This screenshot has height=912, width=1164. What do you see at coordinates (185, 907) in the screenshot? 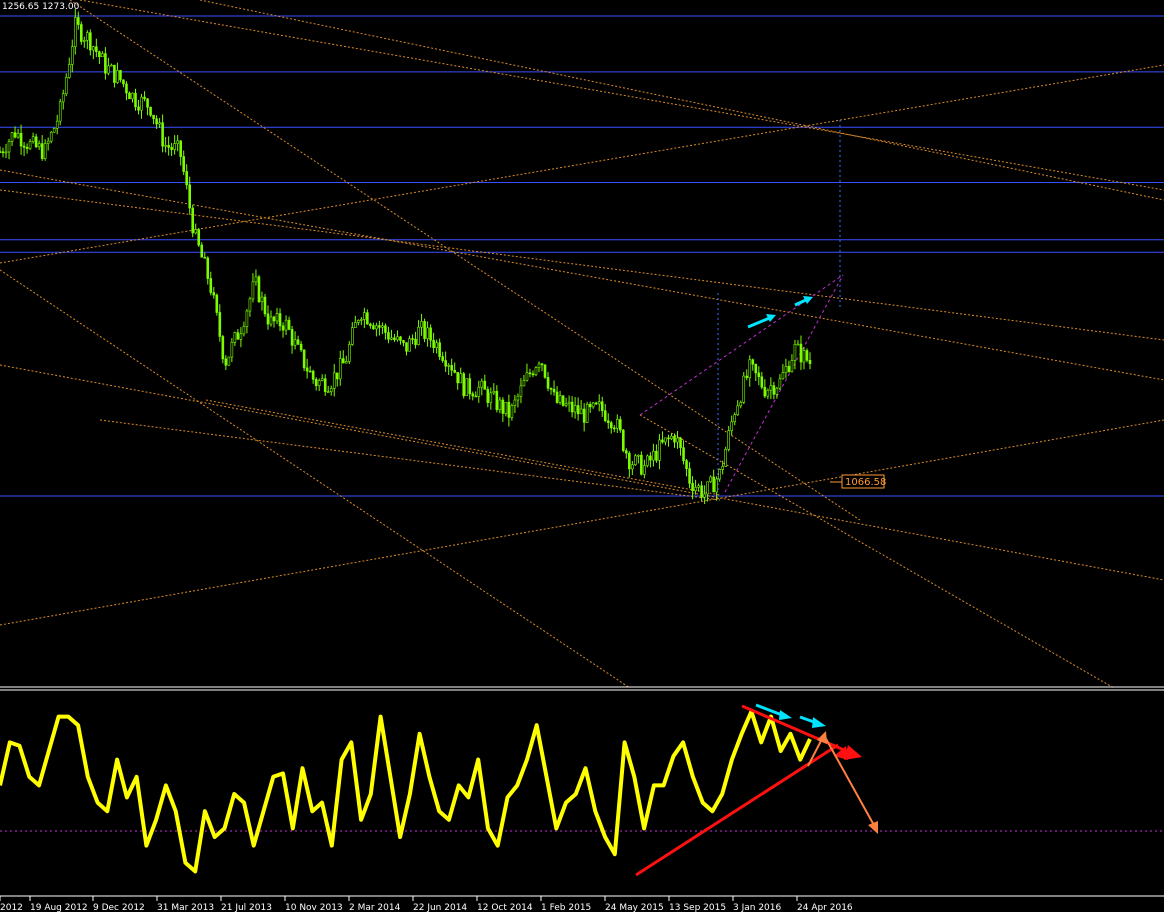
I see `x-tick-label: 31 Mar 2013` at bounding box center [185, 907].